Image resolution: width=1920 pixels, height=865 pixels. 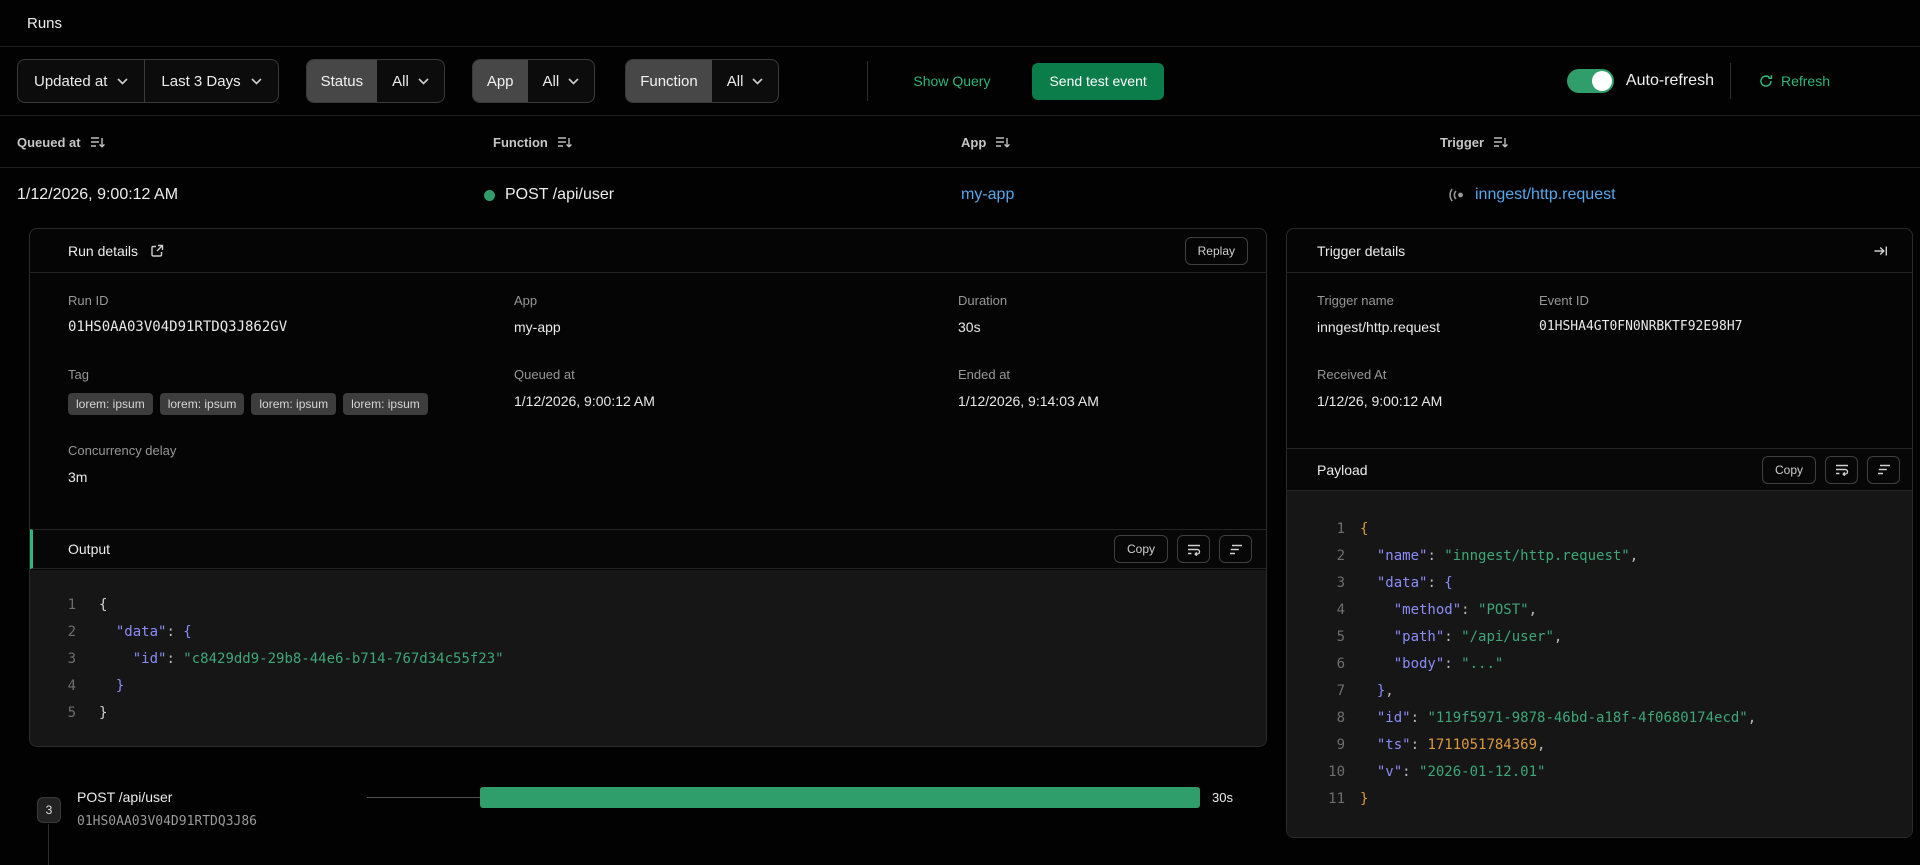 What do you see at coordinates (1788, 469) in the screenshot?
I see `payload-copy-button: Copy` at bounding box center [1788, 469].